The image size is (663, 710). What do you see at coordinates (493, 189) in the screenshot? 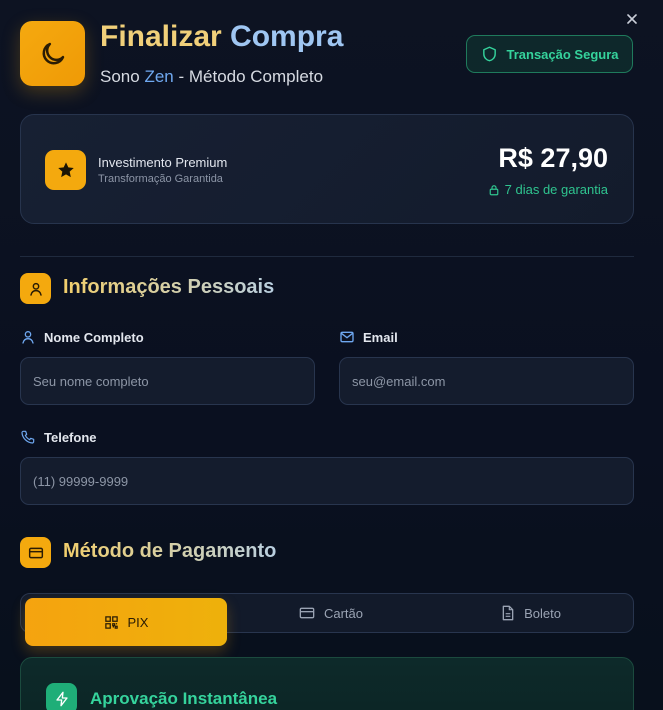
I see `lock-icon` at bounding box center [493, 189].